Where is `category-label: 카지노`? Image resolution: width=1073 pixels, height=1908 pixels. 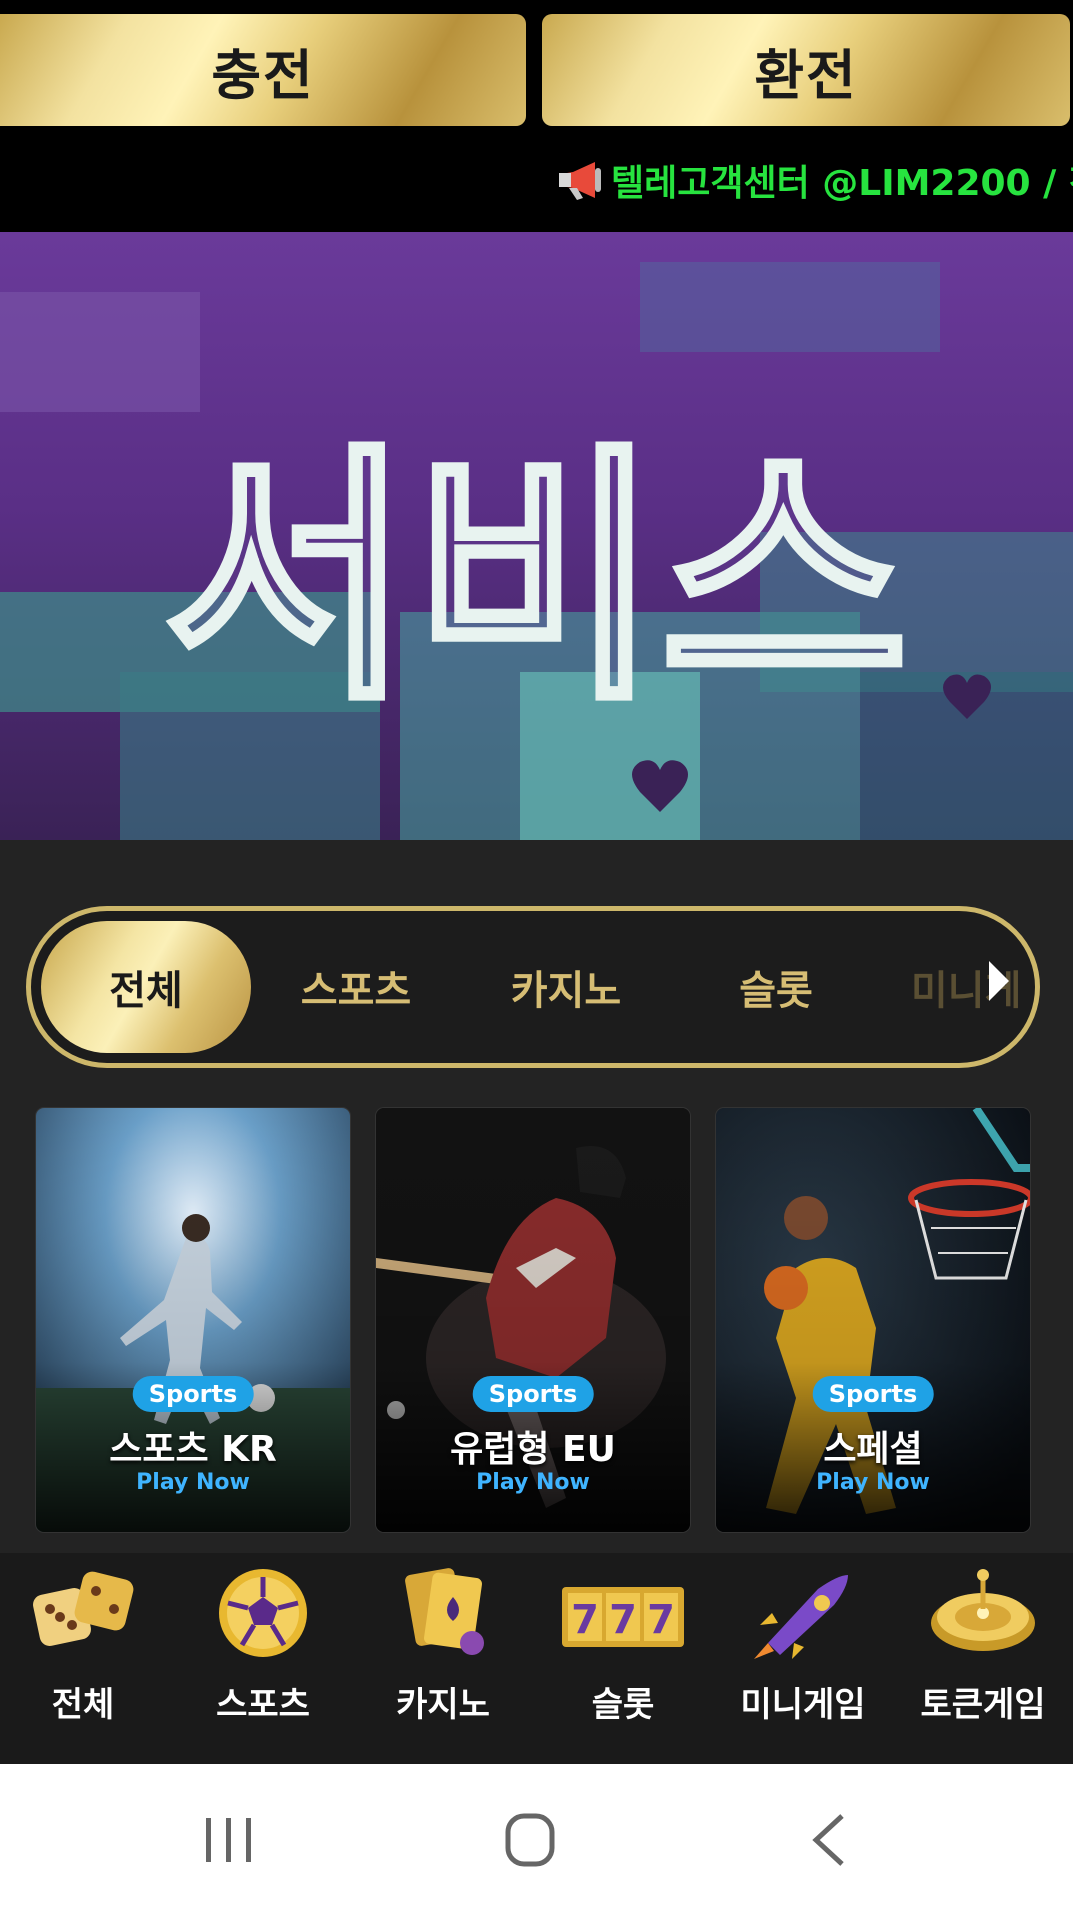 category-label: 카지노 is located at coordinates (443, 1705).